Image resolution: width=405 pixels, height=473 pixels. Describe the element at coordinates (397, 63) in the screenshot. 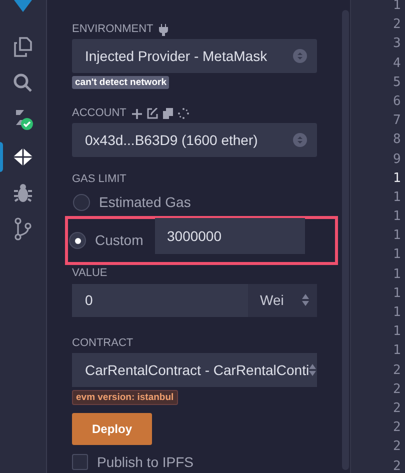

I see `line-number: 4` at that location.